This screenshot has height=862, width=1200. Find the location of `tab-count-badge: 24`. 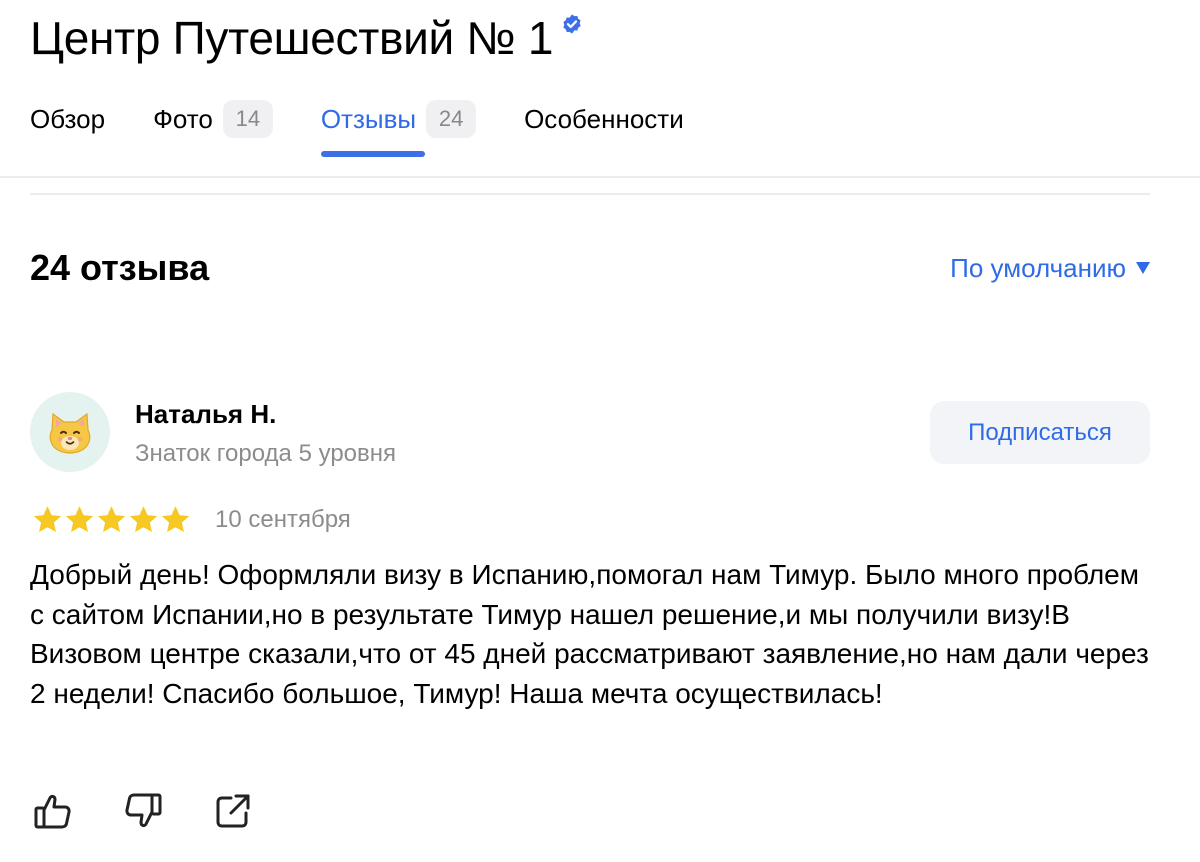

tab-count-badge: 24 is located at coordinates (451, 119).